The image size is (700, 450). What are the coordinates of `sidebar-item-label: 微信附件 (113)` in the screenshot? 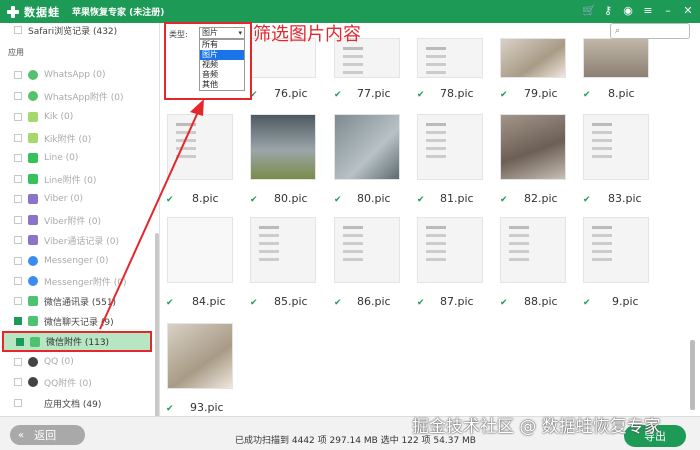 It's located at (78, 343).